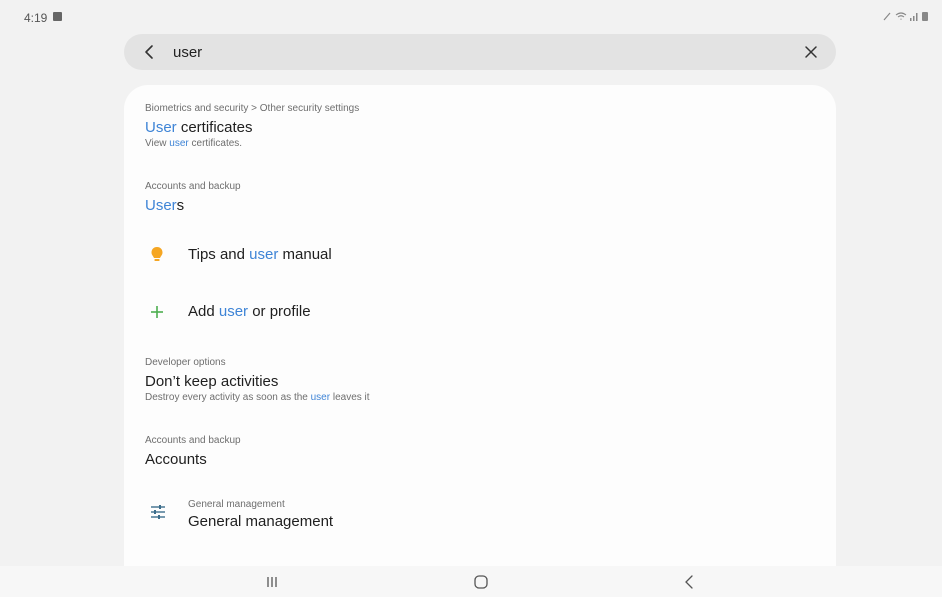 Image resolution: width=942 pixels, height=597 pixels. Describe the element at coordinates (272, 582) in the screenshot. I see `recent-apps-icon` at that location.